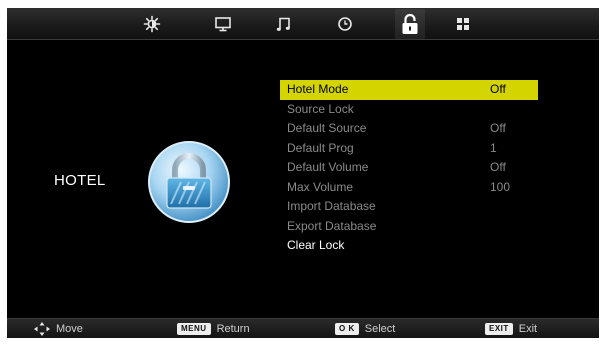  I want to click on help-return-label: Return, so click(233, 329).